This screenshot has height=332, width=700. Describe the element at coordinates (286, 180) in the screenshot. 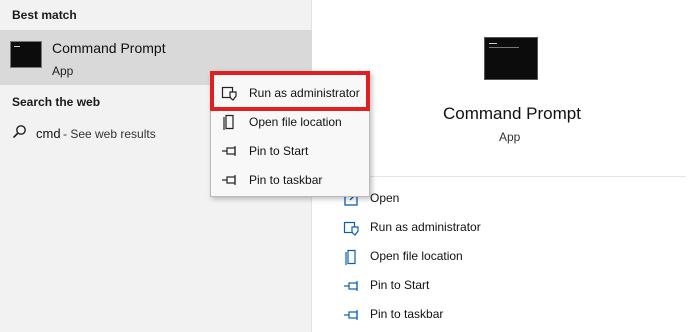

I see `menu-item-pin-to-taskbar-label: Pin to taskbar` at that location.